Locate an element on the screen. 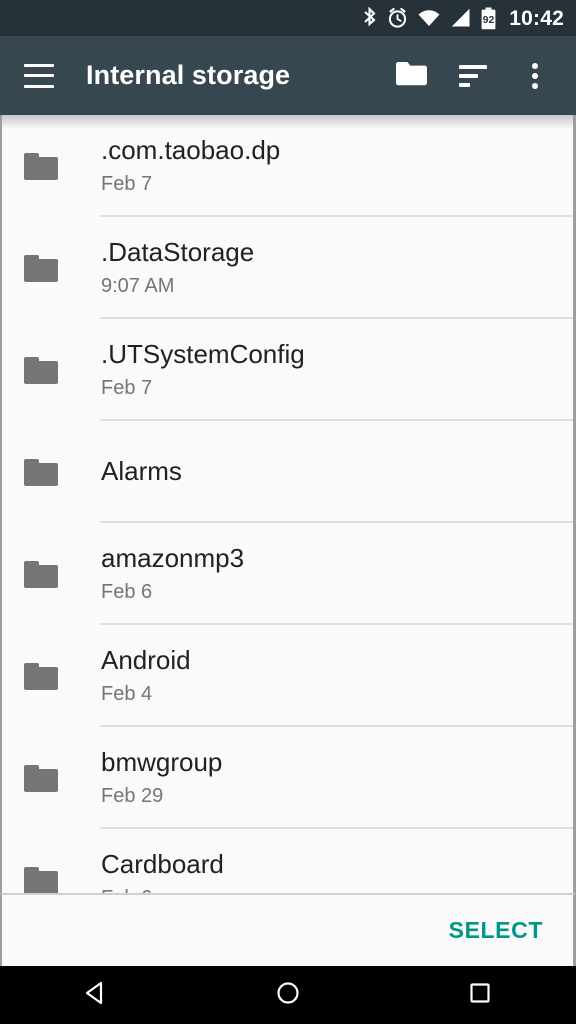 The height and width of the screenshot is (1024, 576). list-item-date: Feb 29 is located at coordinates (132, 796).